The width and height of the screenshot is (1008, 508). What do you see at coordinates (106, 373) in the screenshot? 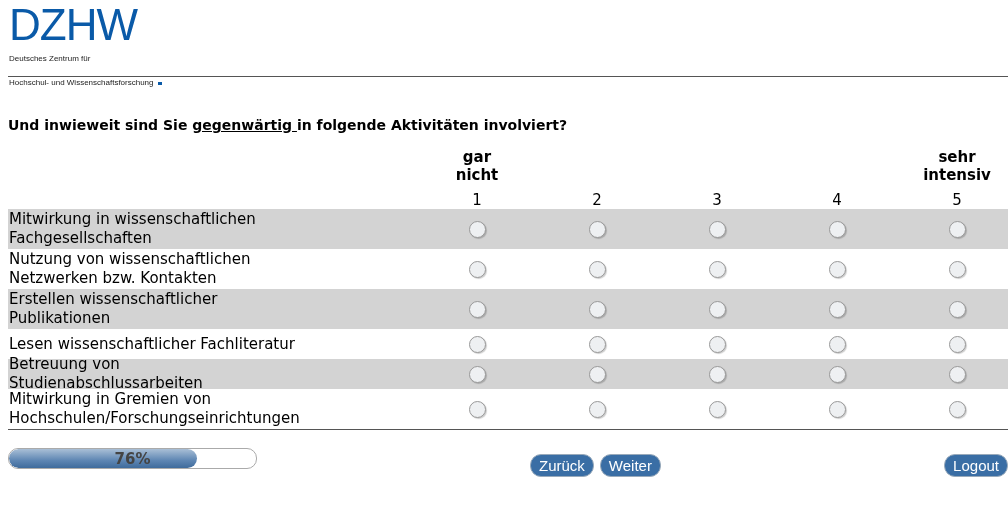
I see `item-label: Betreuung von Studienabschlussarbeiten` at bounding box center [106, 373].